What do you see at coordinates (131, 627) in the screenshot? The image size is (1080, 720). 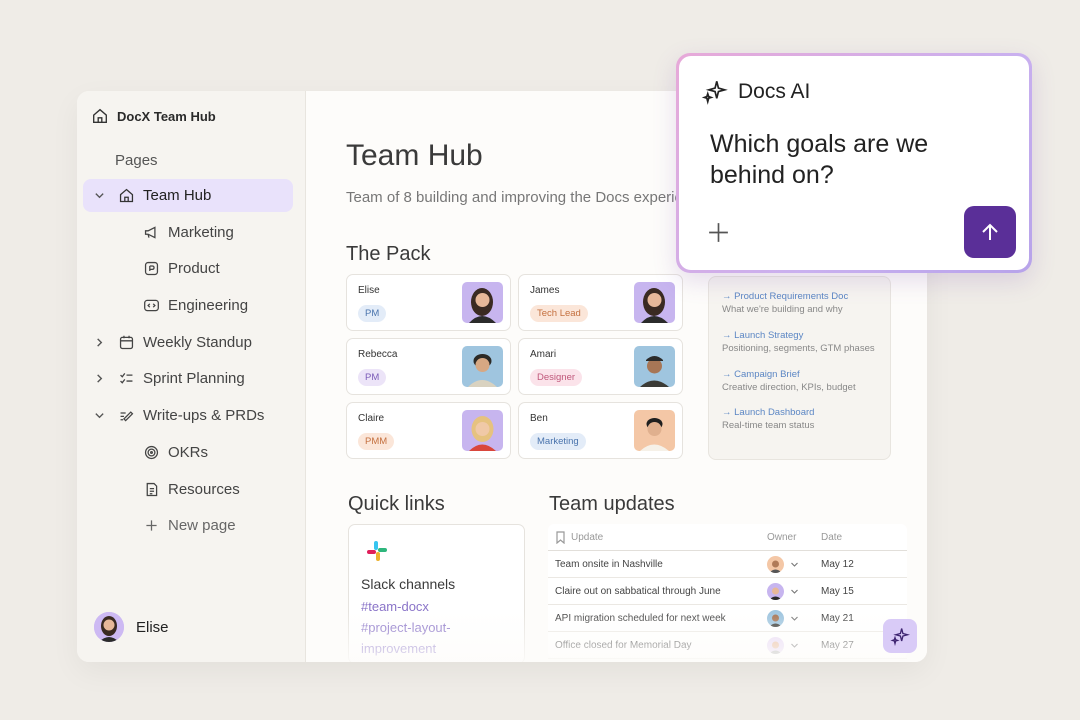 I see `current-user: Elise` at bounding box center [131, 627].